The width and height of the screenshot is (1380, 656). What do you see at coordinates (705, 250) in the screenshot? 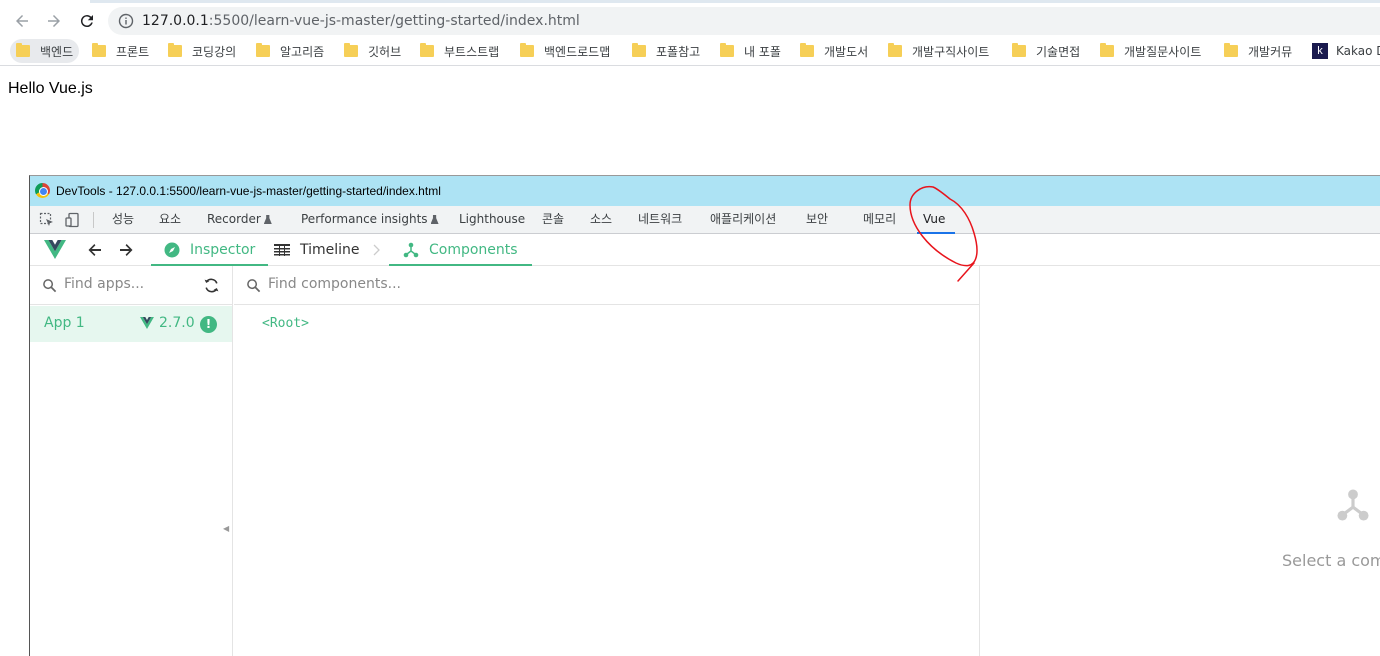
I see `vue-devtools-toolbar: Inspector Timeline Components` at bounding box center [705, 250].